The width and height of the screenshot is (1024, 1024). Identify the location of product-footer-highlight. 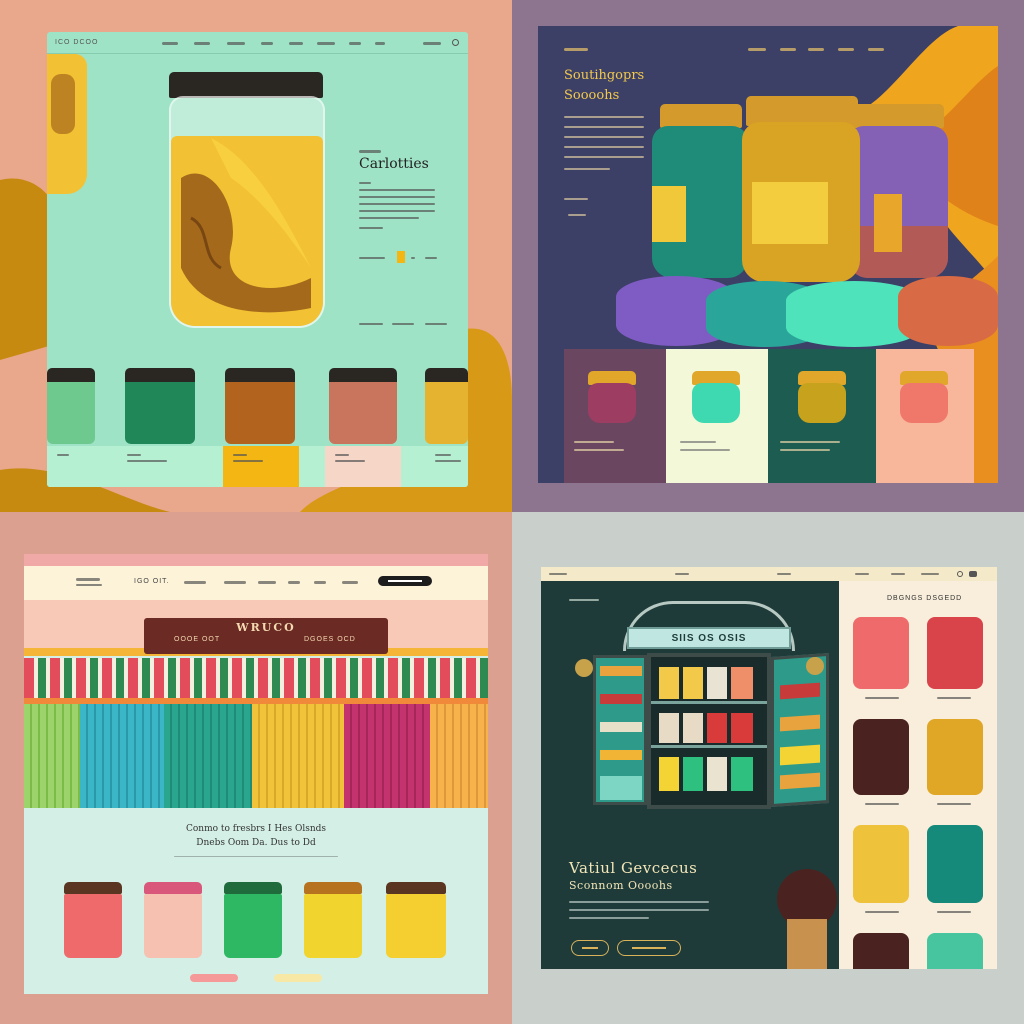
(261, 466).